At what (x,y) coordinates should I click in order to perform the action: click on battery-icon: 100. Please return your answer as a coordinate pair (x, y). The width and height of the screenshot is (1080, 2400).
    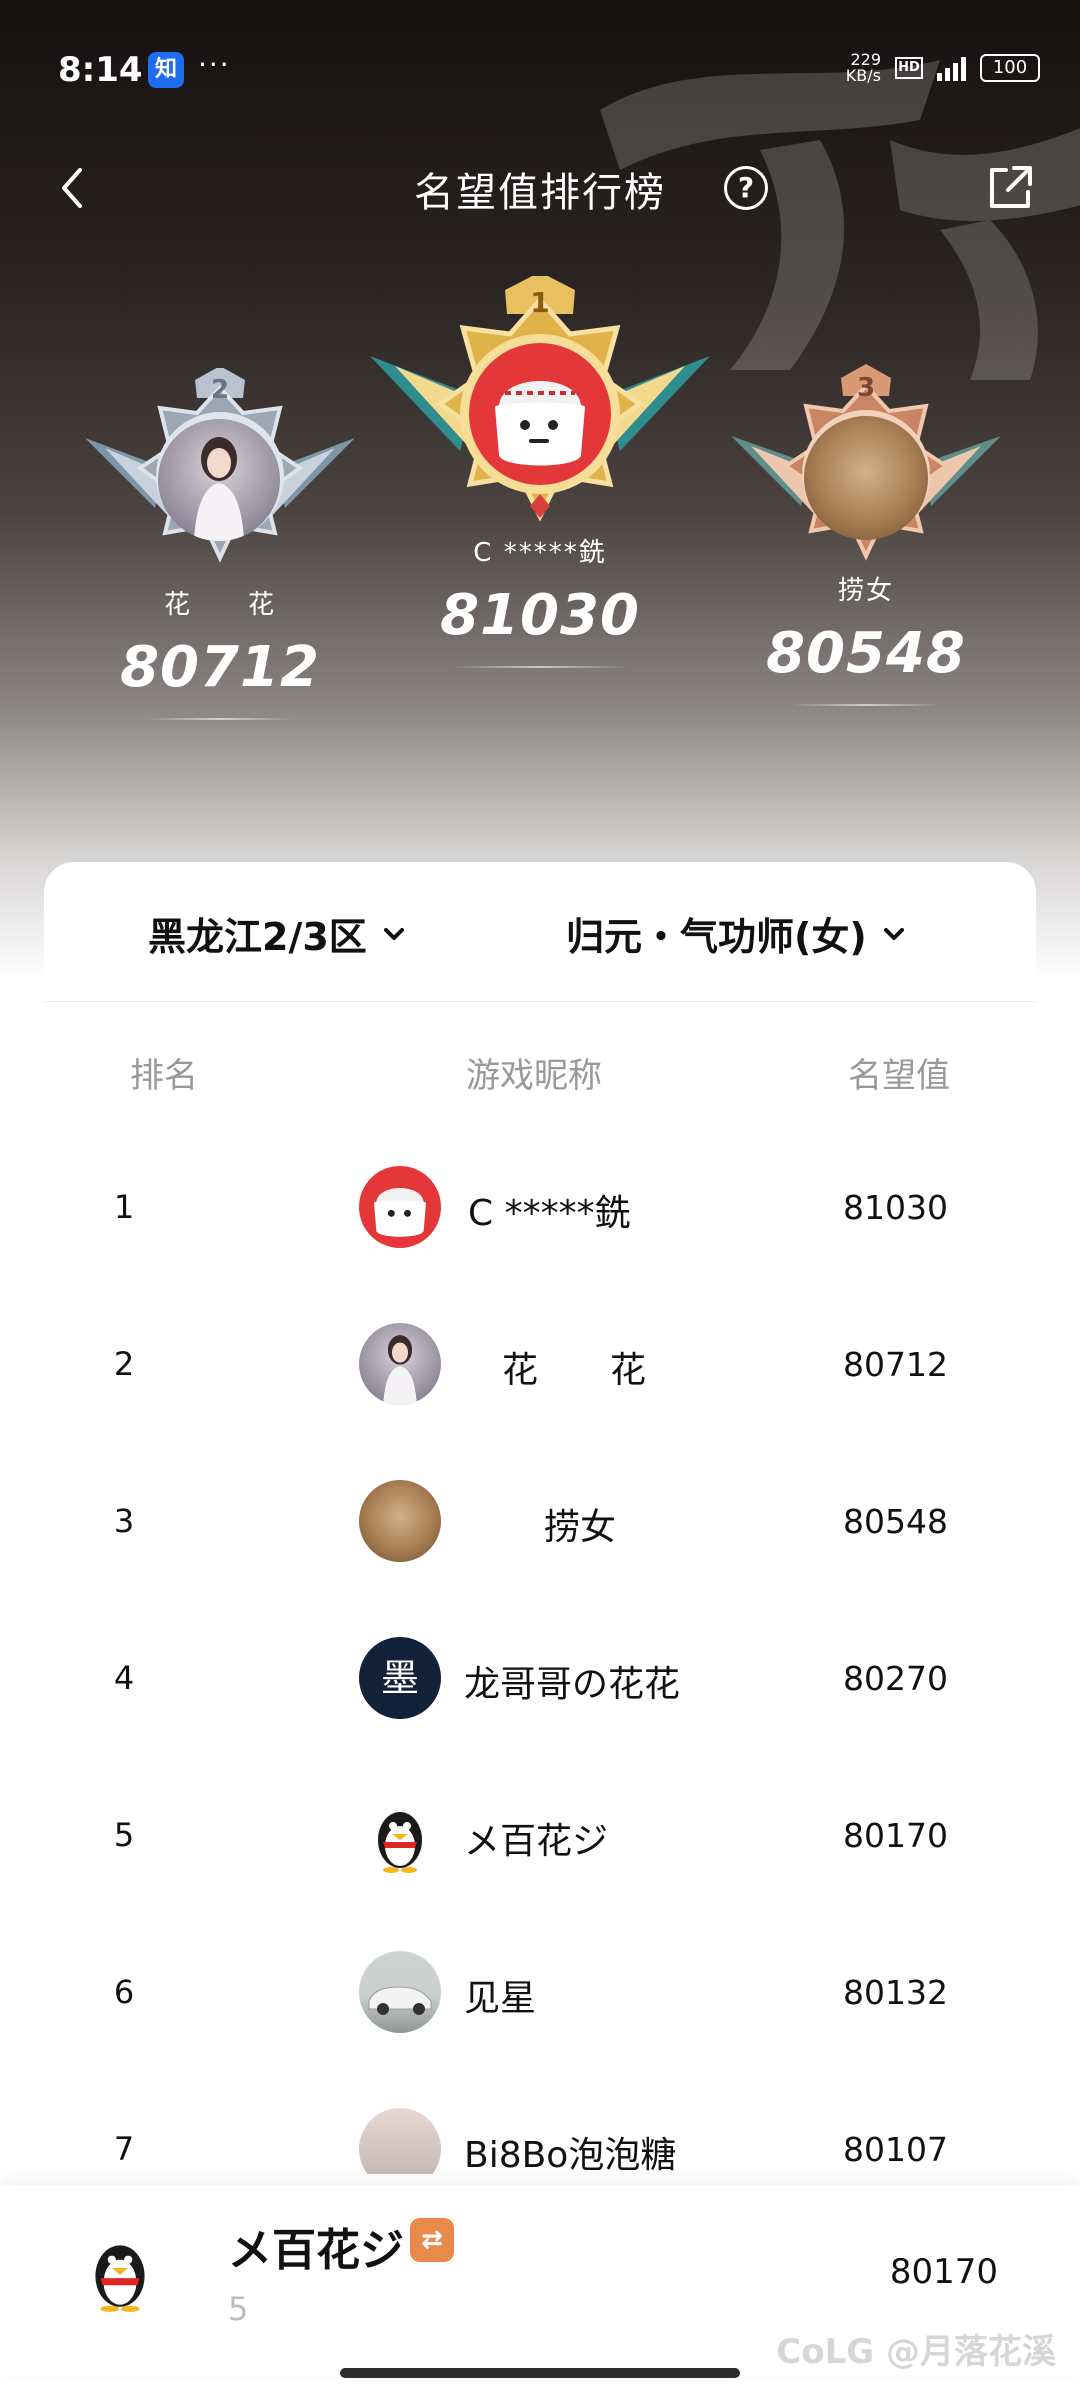
    Looking at the image, I should click on (1010, 68).